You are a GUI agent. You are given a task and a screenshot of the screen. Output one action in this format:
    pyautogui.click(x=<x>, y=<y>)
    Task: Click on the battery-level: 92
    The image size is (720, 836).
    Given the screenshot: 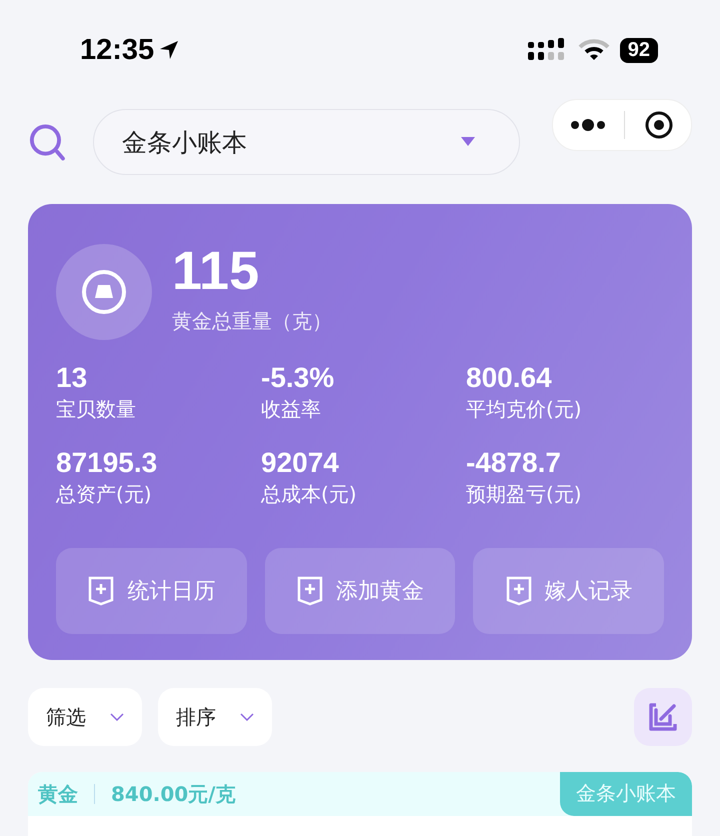 What is the action you would take?
    pyautogui.click(x=639, y=50)
    